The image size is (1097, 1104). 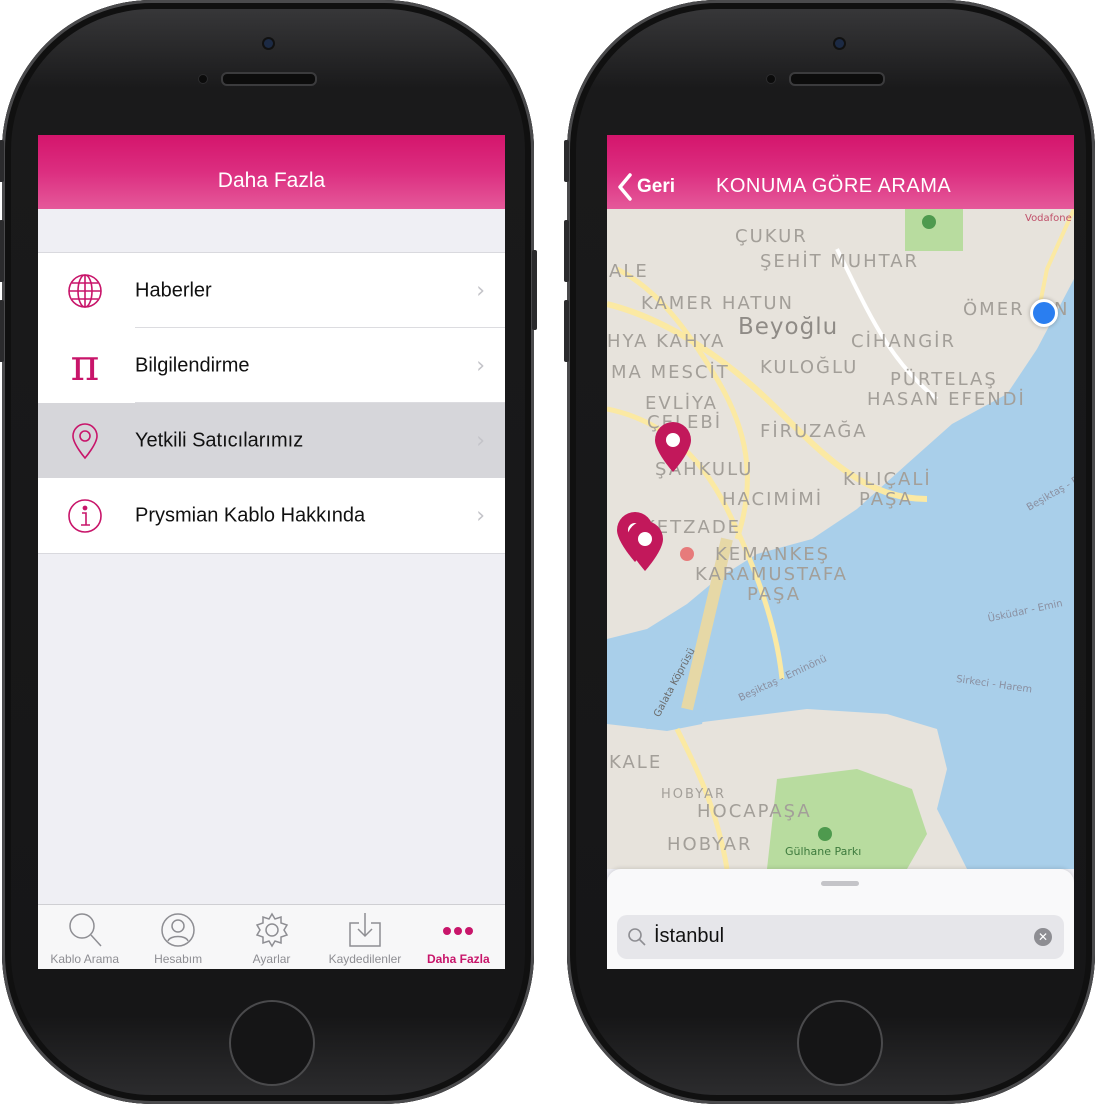 What do you see at coordinates (840, 172) in the screenshot?
I see `navigation-bar: Geri KONUMA GÖRE ARAMA` at bounding box center [840, 172].